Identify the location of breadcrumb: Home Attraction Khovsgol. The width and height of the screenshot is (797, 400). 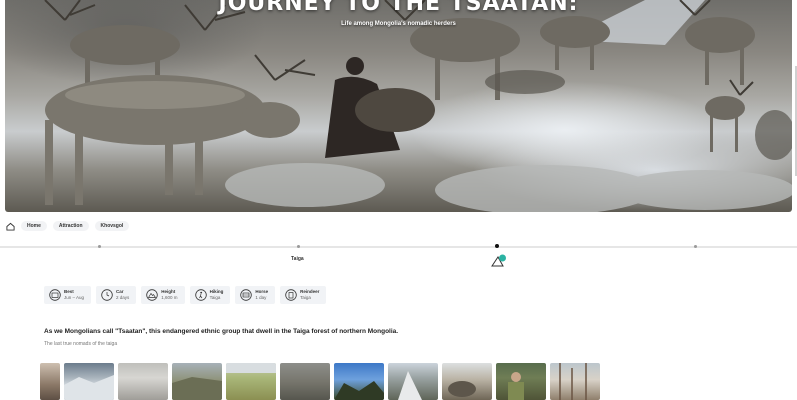
(68, 226).